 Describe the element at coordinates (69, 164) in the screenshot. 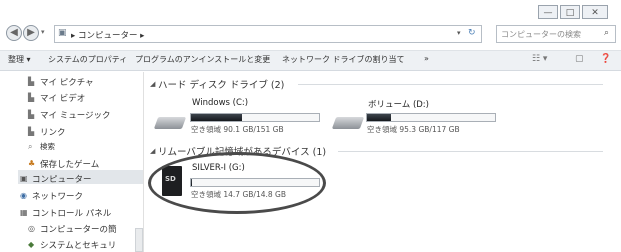

I see `sidebar-item-saved-games: 保存したゲーム` at that location.